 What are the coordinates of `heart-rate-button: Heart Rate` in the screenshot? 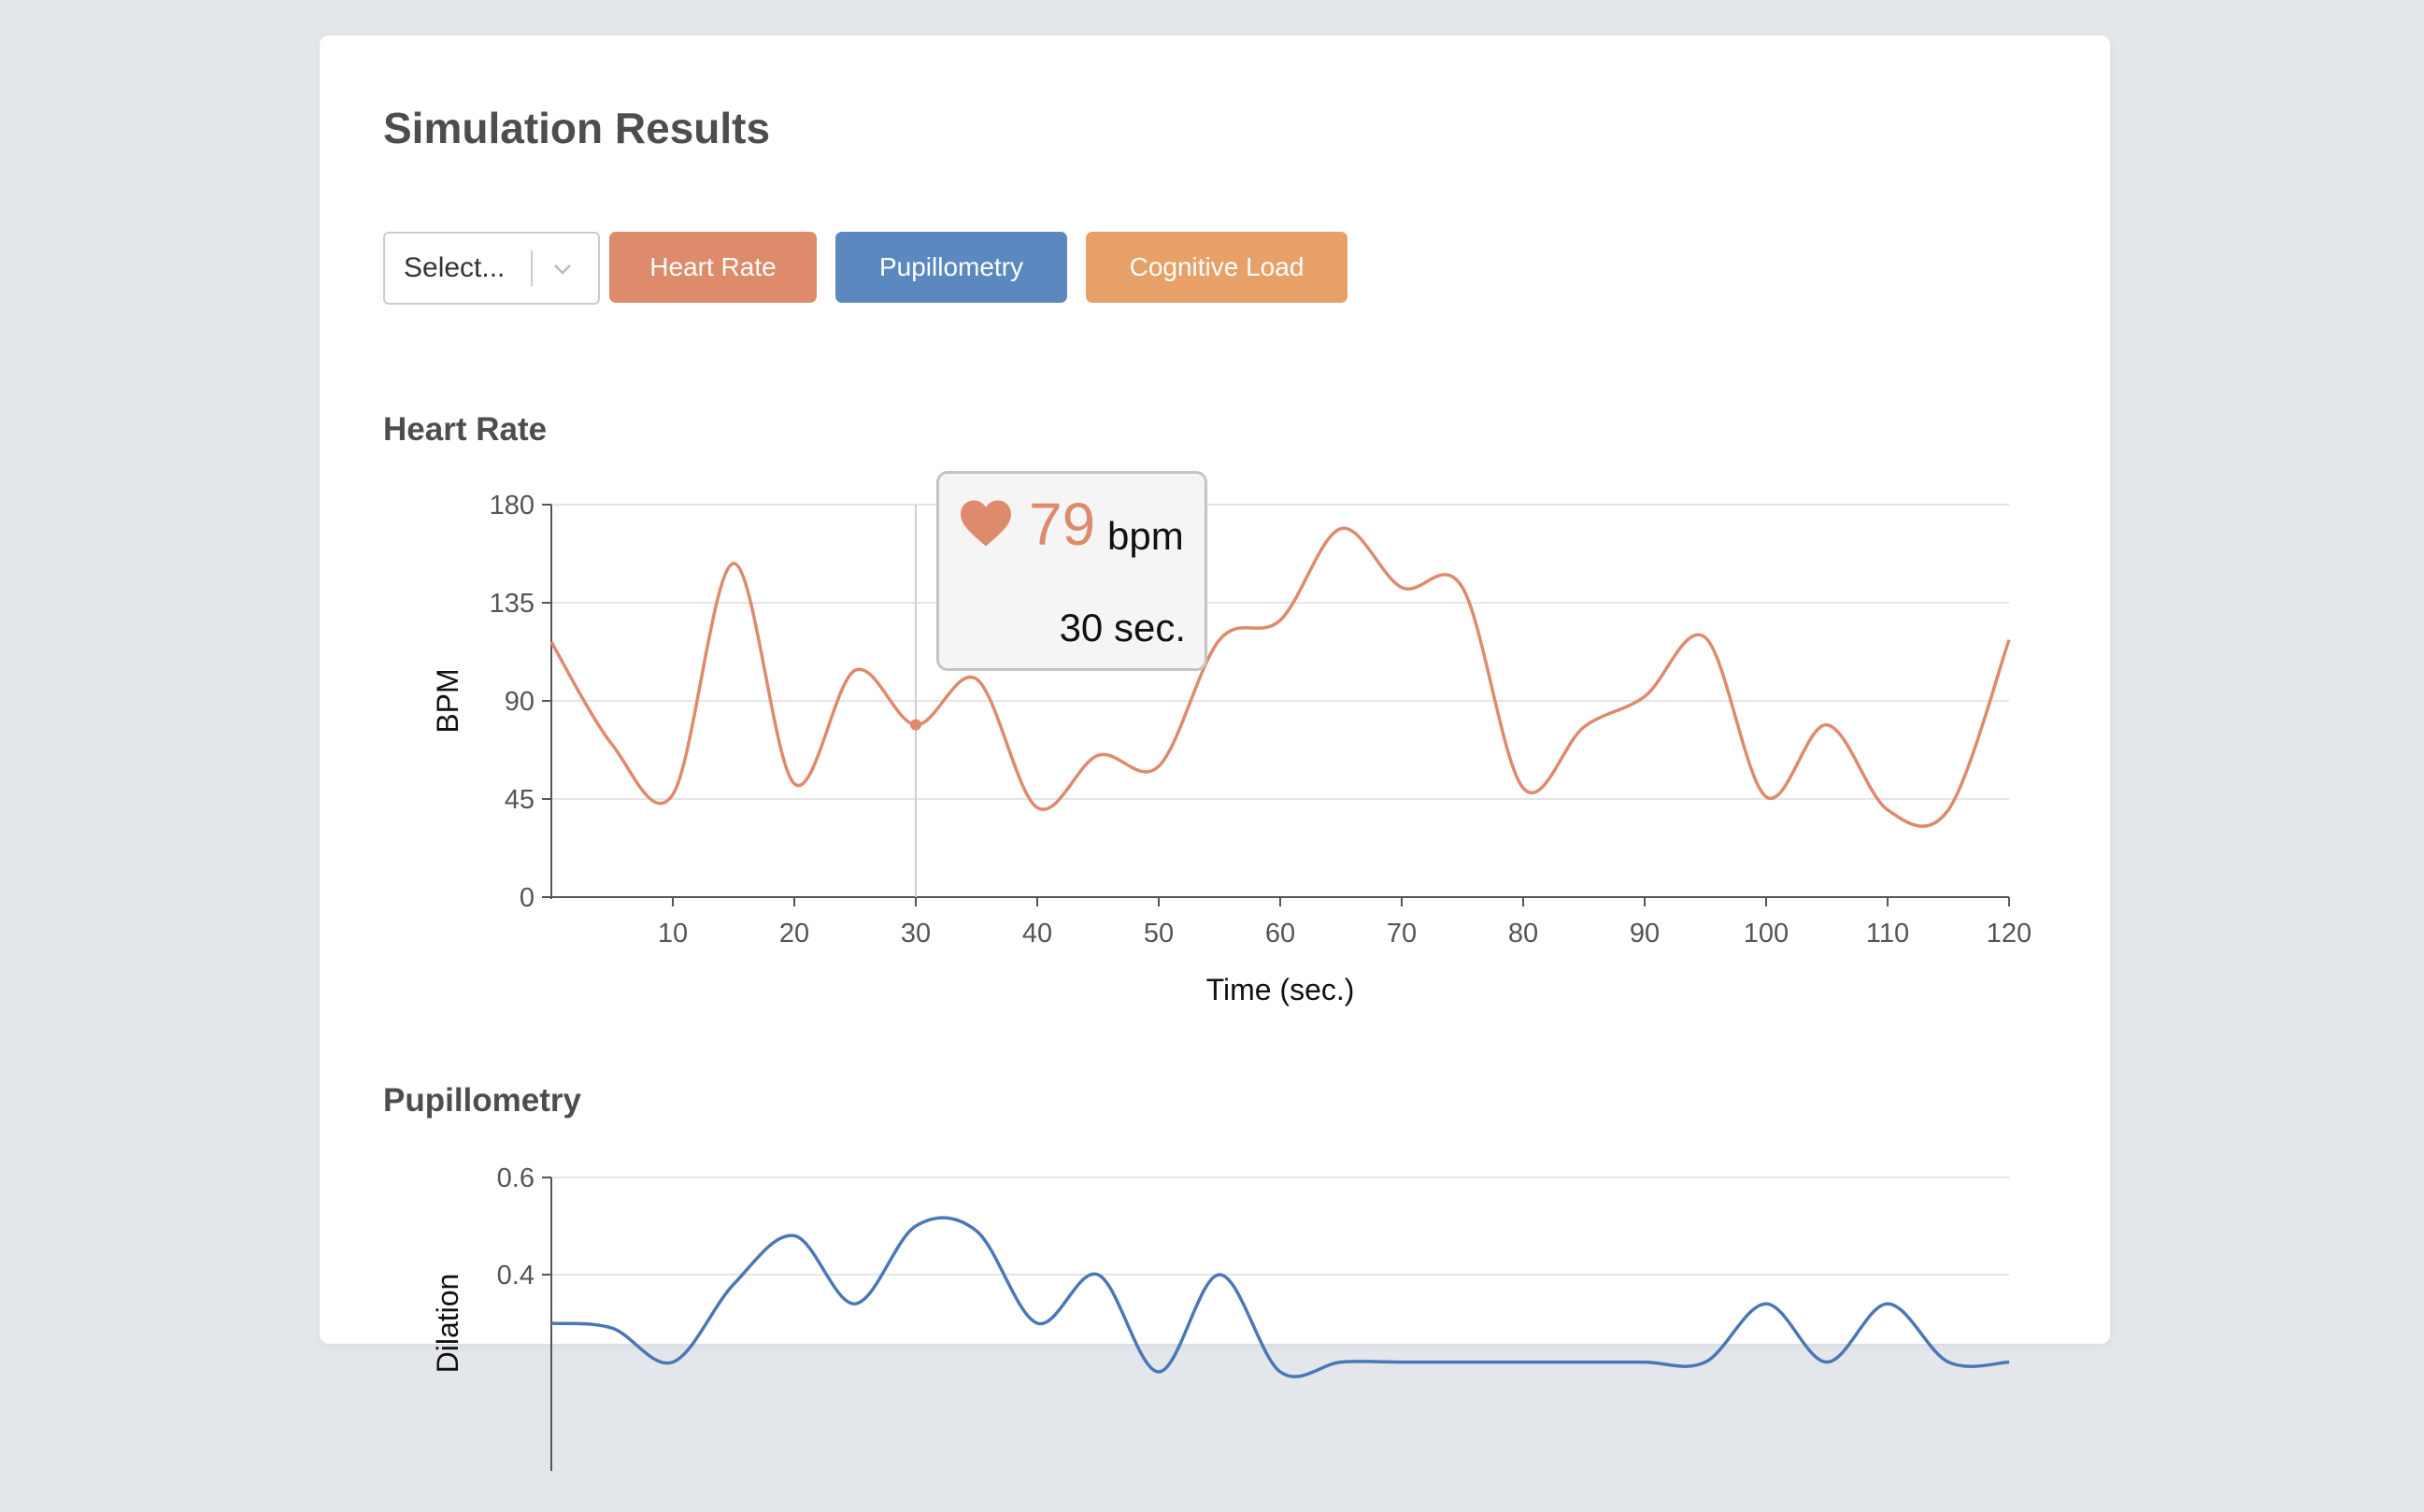 It's located at (713, 267).